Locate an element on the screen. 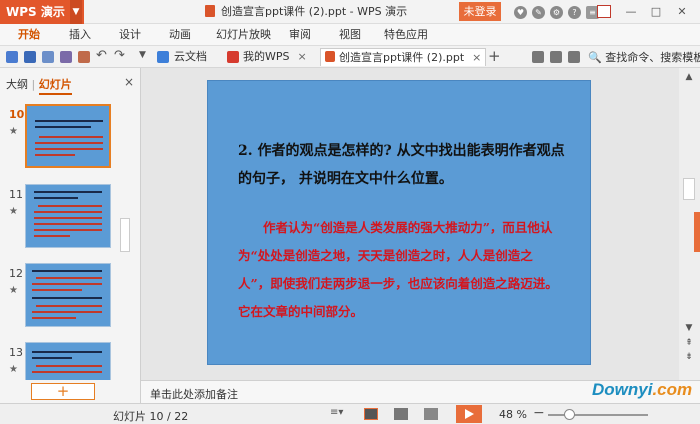  feedback-icon: ✎ is located at coordinates (538, 12).